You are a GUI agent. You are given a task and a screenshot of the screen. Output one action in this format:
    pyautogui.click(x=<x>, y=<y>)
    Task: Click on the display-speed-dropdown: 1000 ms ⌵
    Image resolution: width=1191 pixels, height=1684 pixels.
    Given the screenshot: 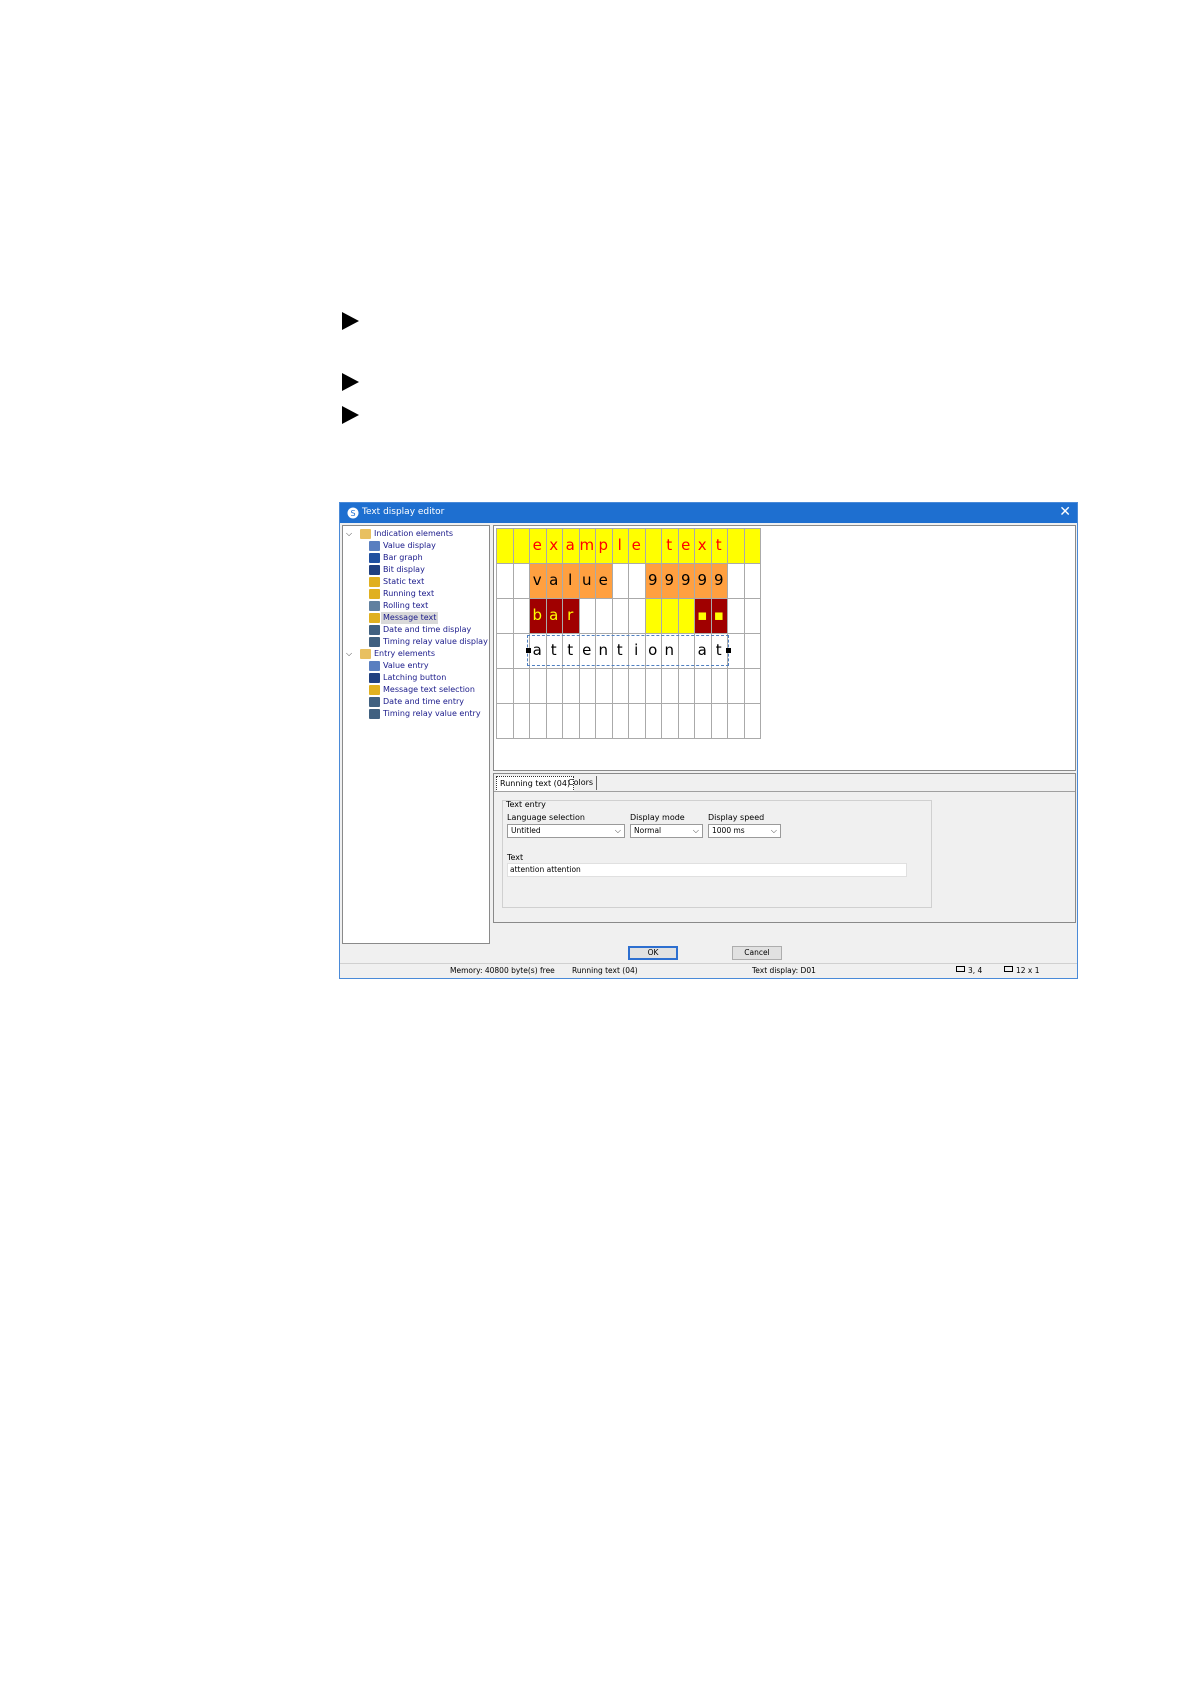 What is the action you would take?
    pyautogui.click(x=744, y=831)
    